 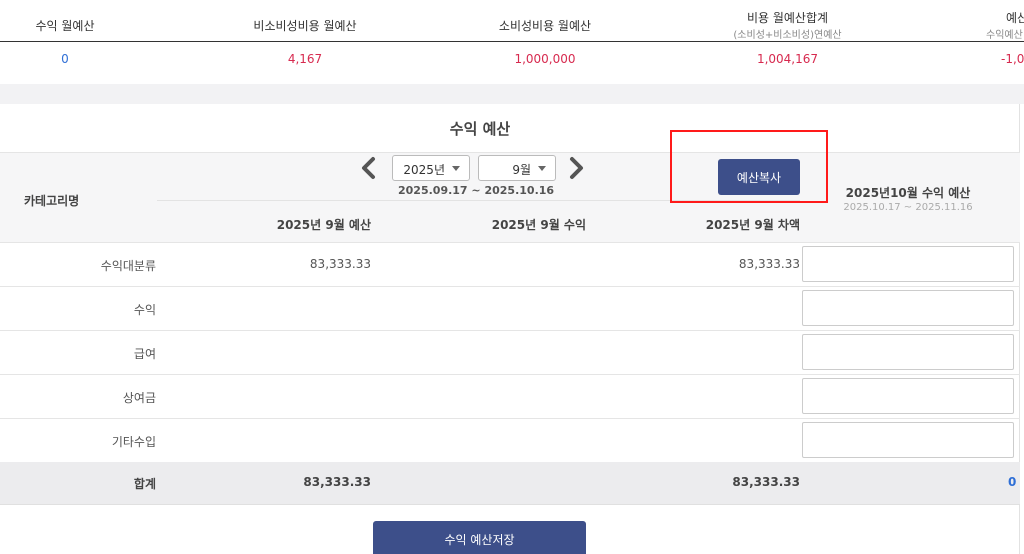 What do you see at coordinates (538, 225) in the screenshot?
I see `column-header-income: 2025년 9월 수익` at bounding box center [538, 225].